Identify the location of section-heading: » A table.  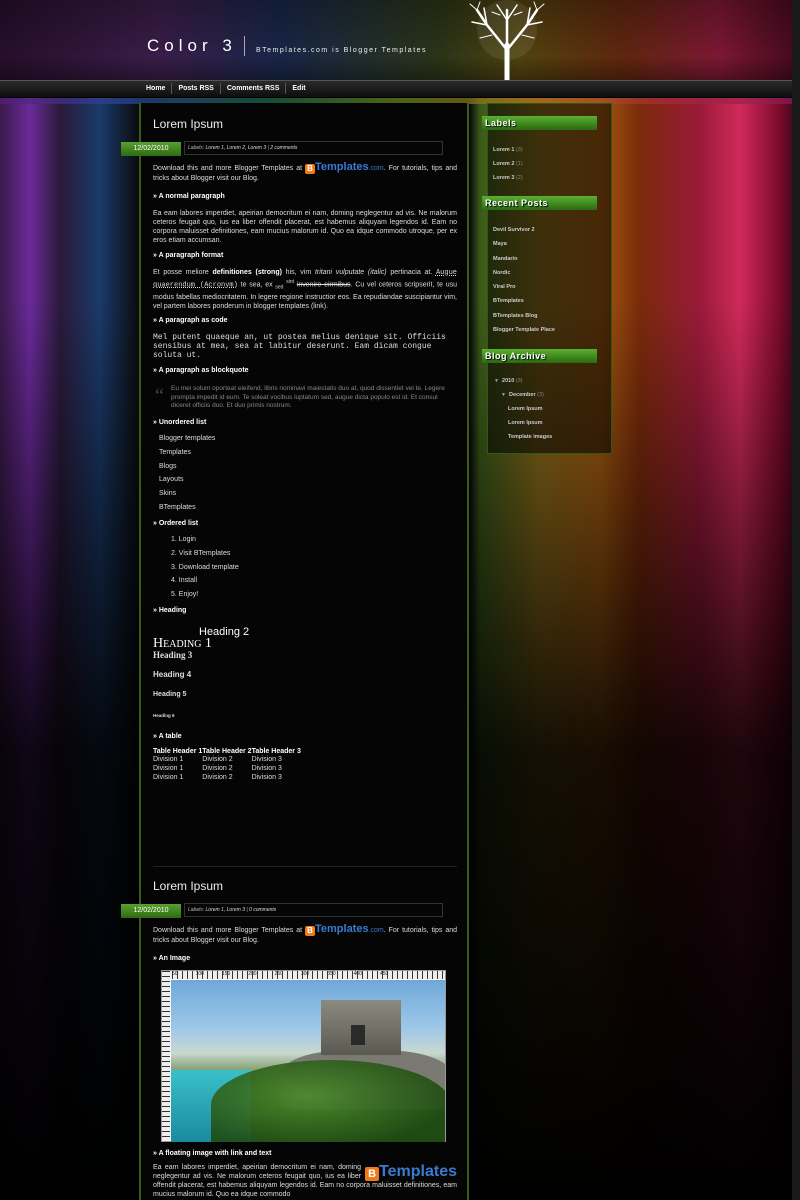
(167, 736).